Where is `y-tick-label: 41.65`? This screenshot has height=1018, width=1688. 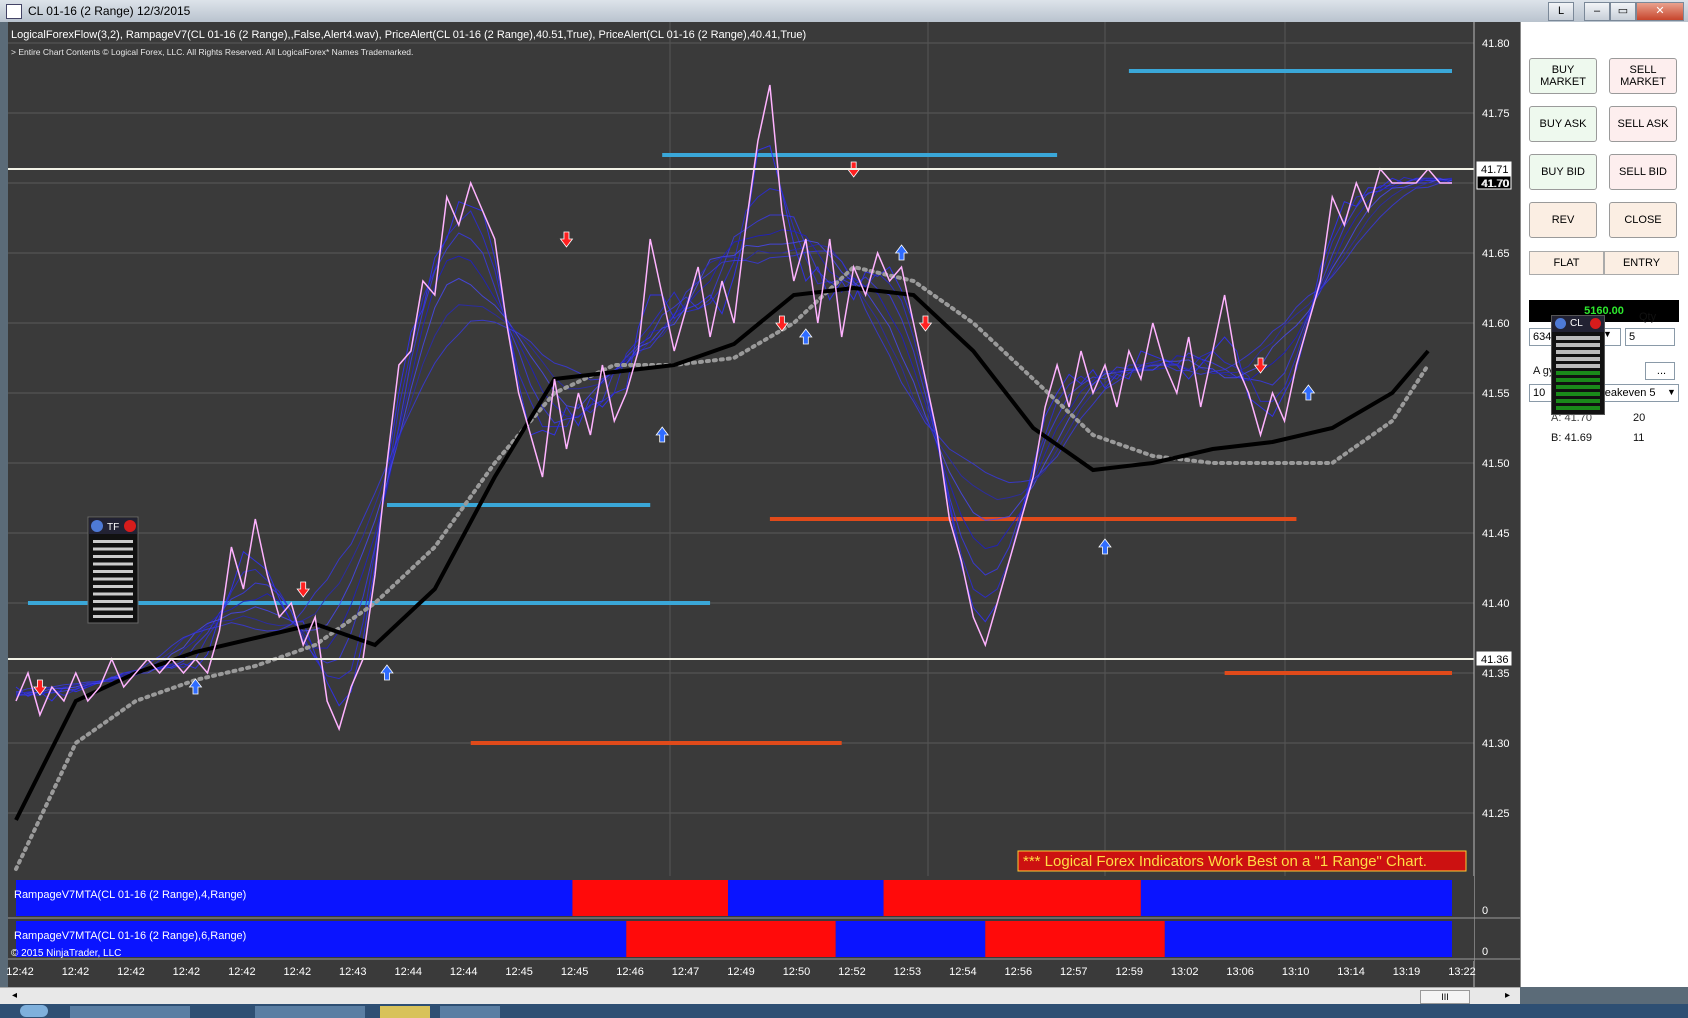 y-tick-label: 41.65 is located at coordinates (1496, 254).